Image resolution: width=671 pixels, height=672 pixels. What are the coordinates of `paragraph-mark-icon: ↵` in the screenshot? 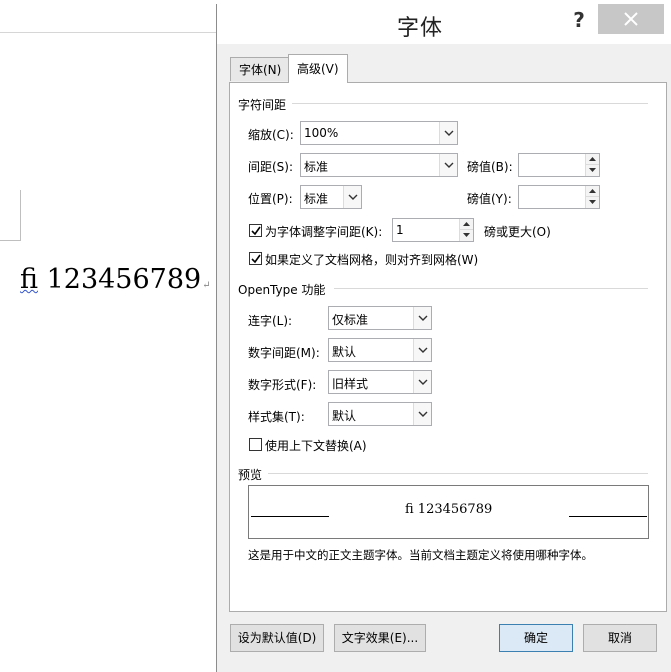 It's located at (206, 285).